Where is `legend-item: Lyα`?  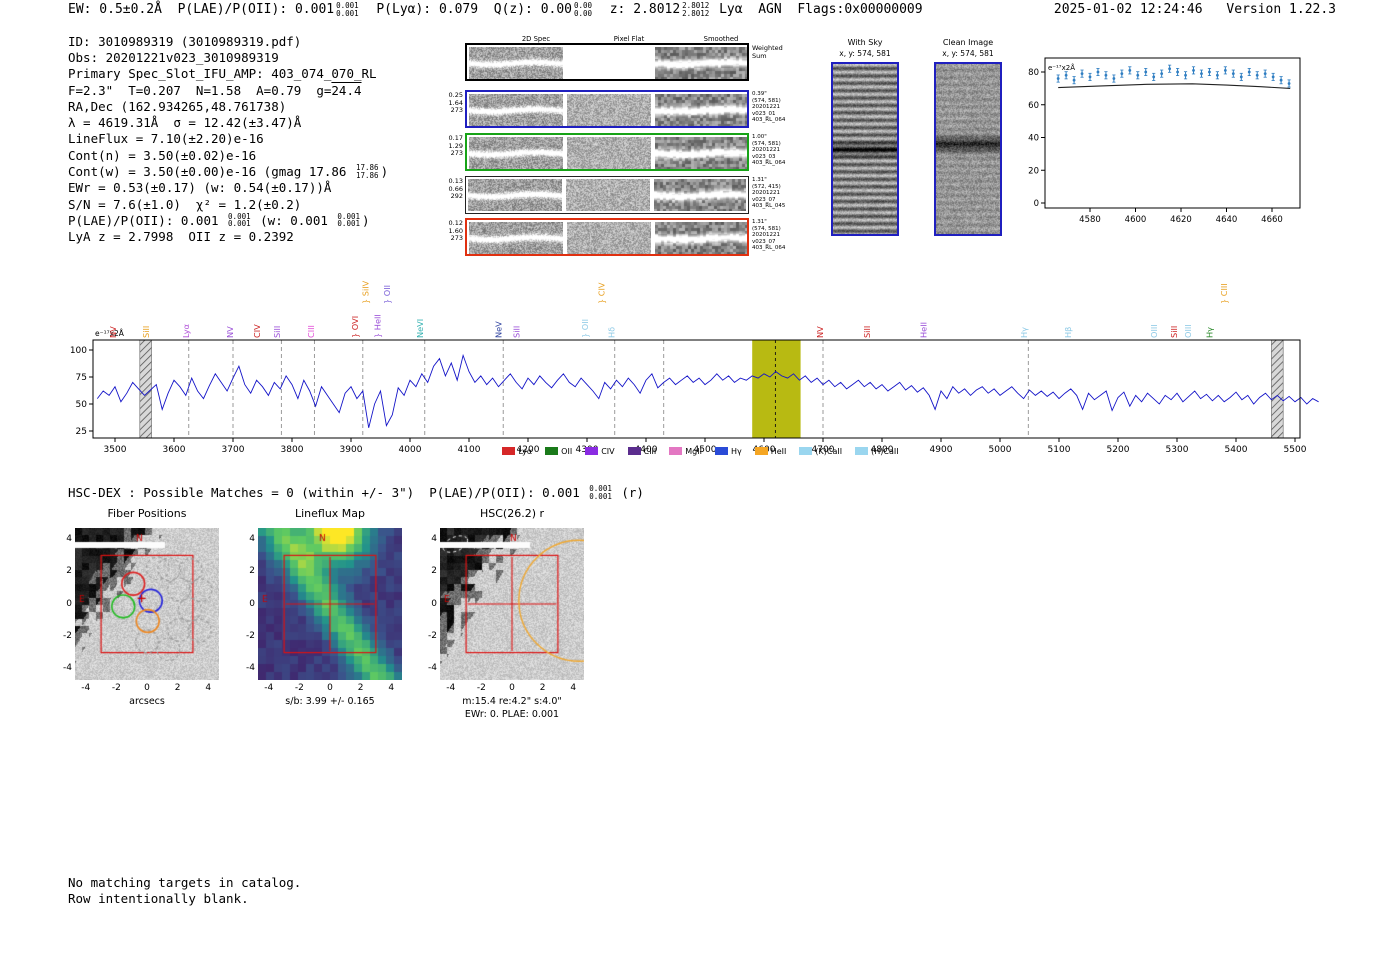 legend-item: Lyα is located at coordinates (517, 451).